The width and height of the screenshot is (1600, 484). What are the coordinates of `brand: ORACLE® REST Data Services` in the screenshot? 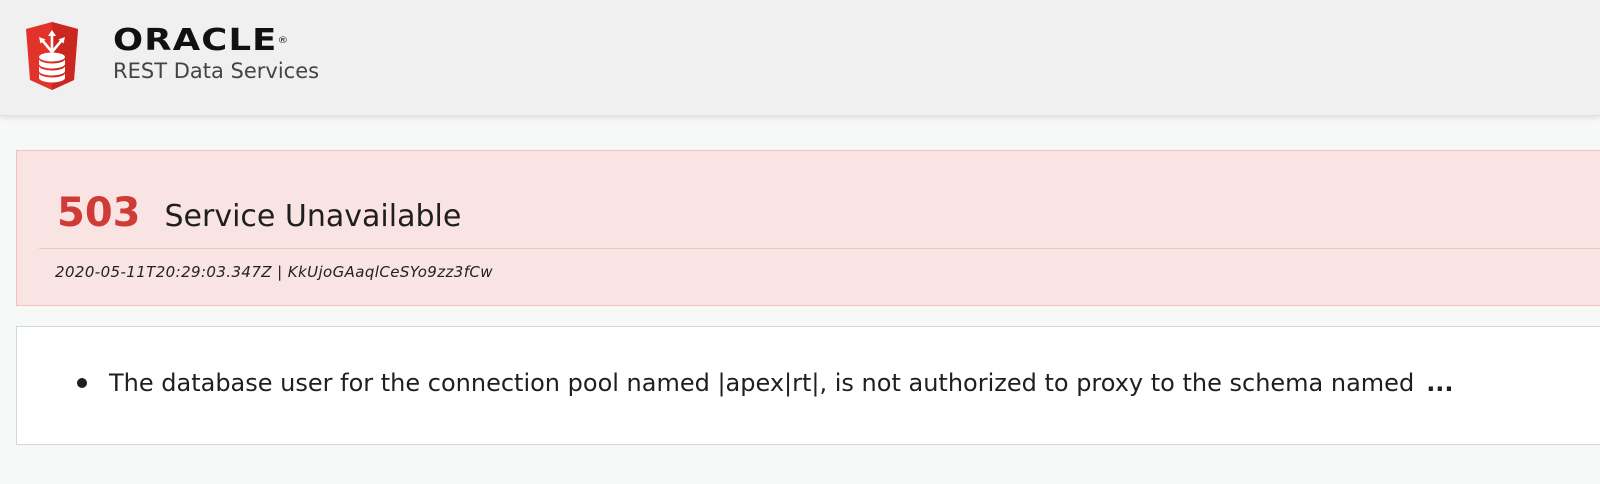 It's located at (216, 55).